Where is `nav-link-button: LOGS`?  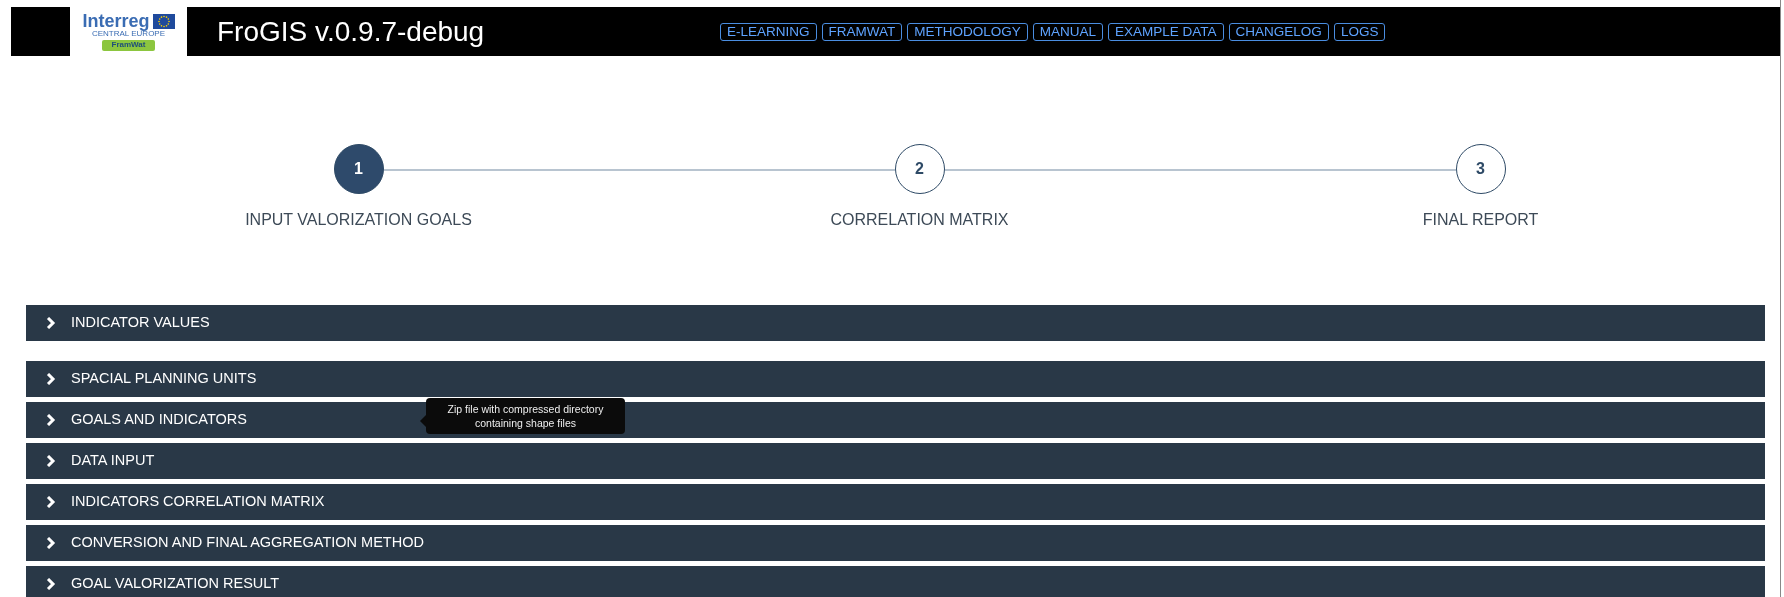
nav-link-button: LOGS is located at coordinates (1359, 31).